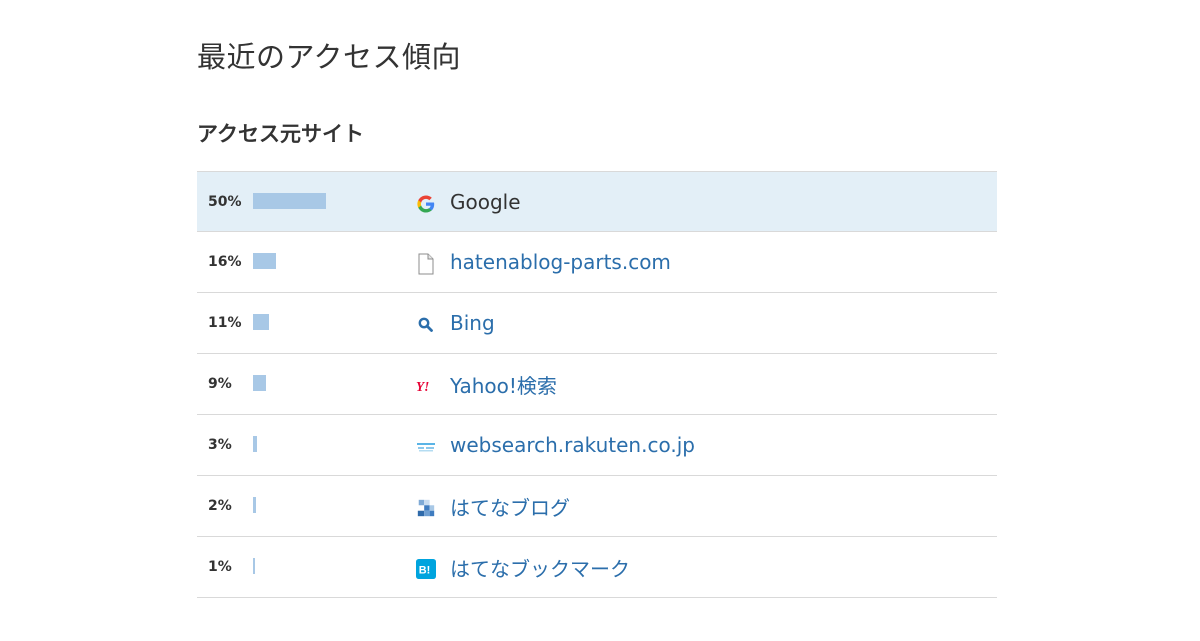  I want to click on percent-label: 3%, so click(220, 445).